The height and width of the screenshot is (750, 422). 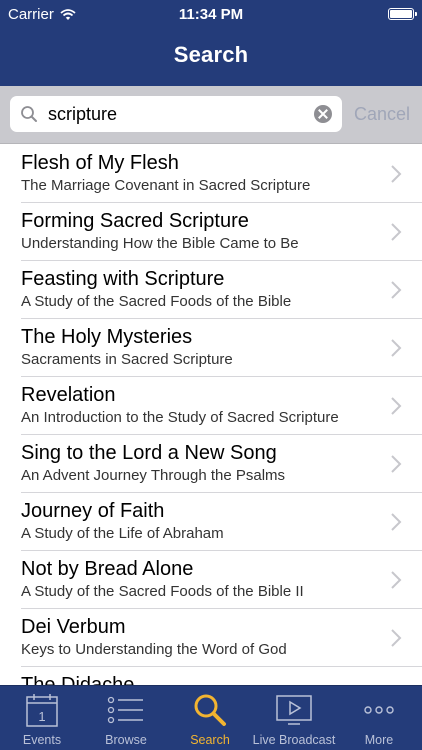 I want to click on battery-icon, so click(x=402, y=14).